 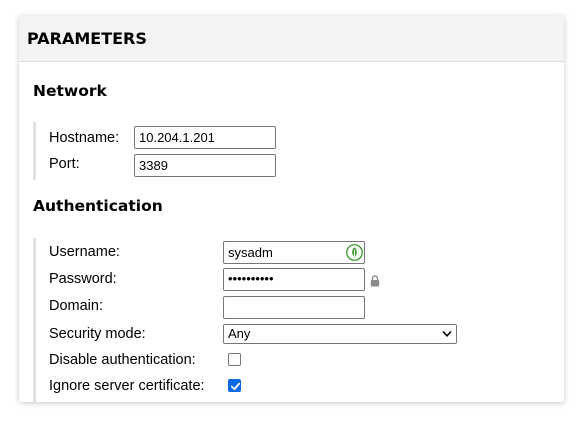 I want to click on panel-title: PARAMETERS, so click(x=87, y=38).